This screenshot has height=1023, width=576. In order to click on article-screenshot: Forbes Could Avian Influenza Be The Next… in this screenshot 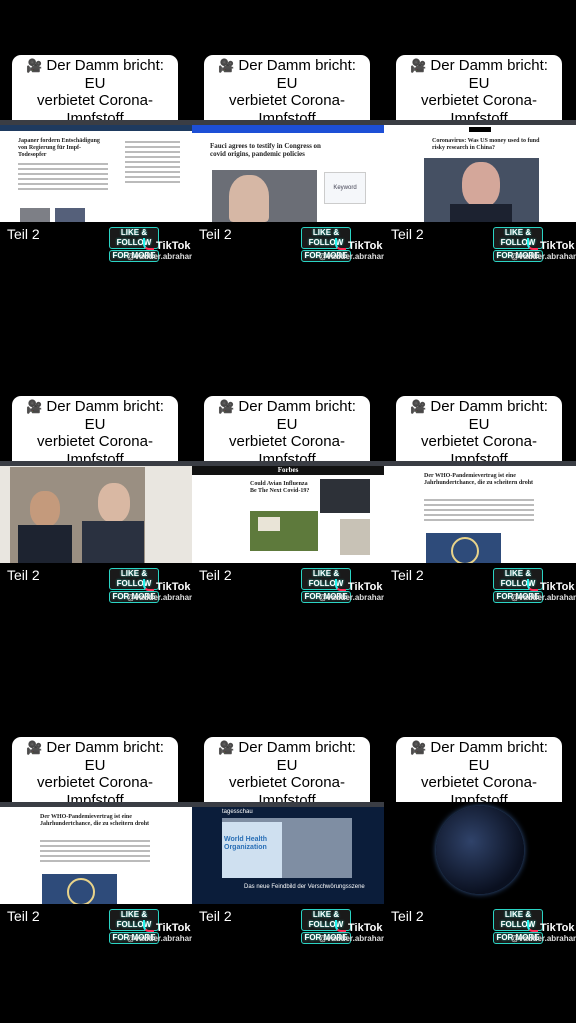, I will do `click(288, 512)`.